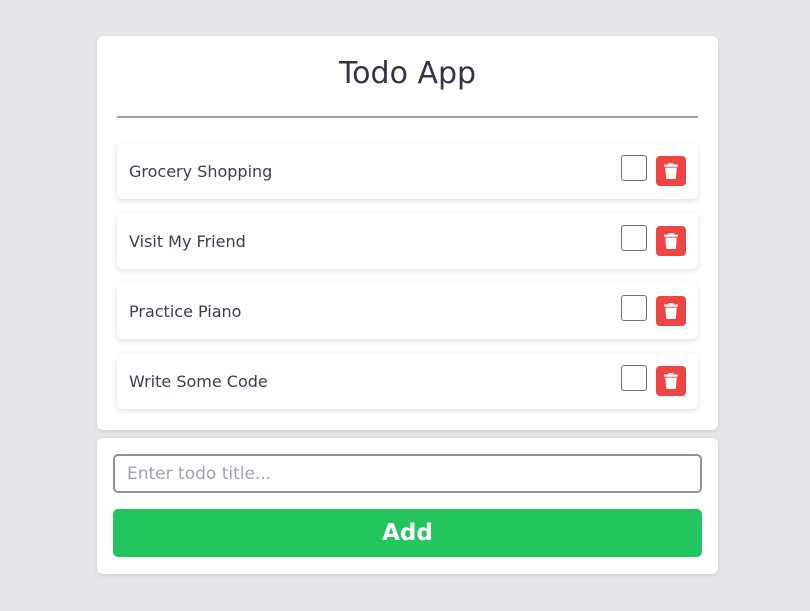  Describe the element at coordinates (185, 311) in the screenshot. I see `todo-label: Practice Piano` at that location.